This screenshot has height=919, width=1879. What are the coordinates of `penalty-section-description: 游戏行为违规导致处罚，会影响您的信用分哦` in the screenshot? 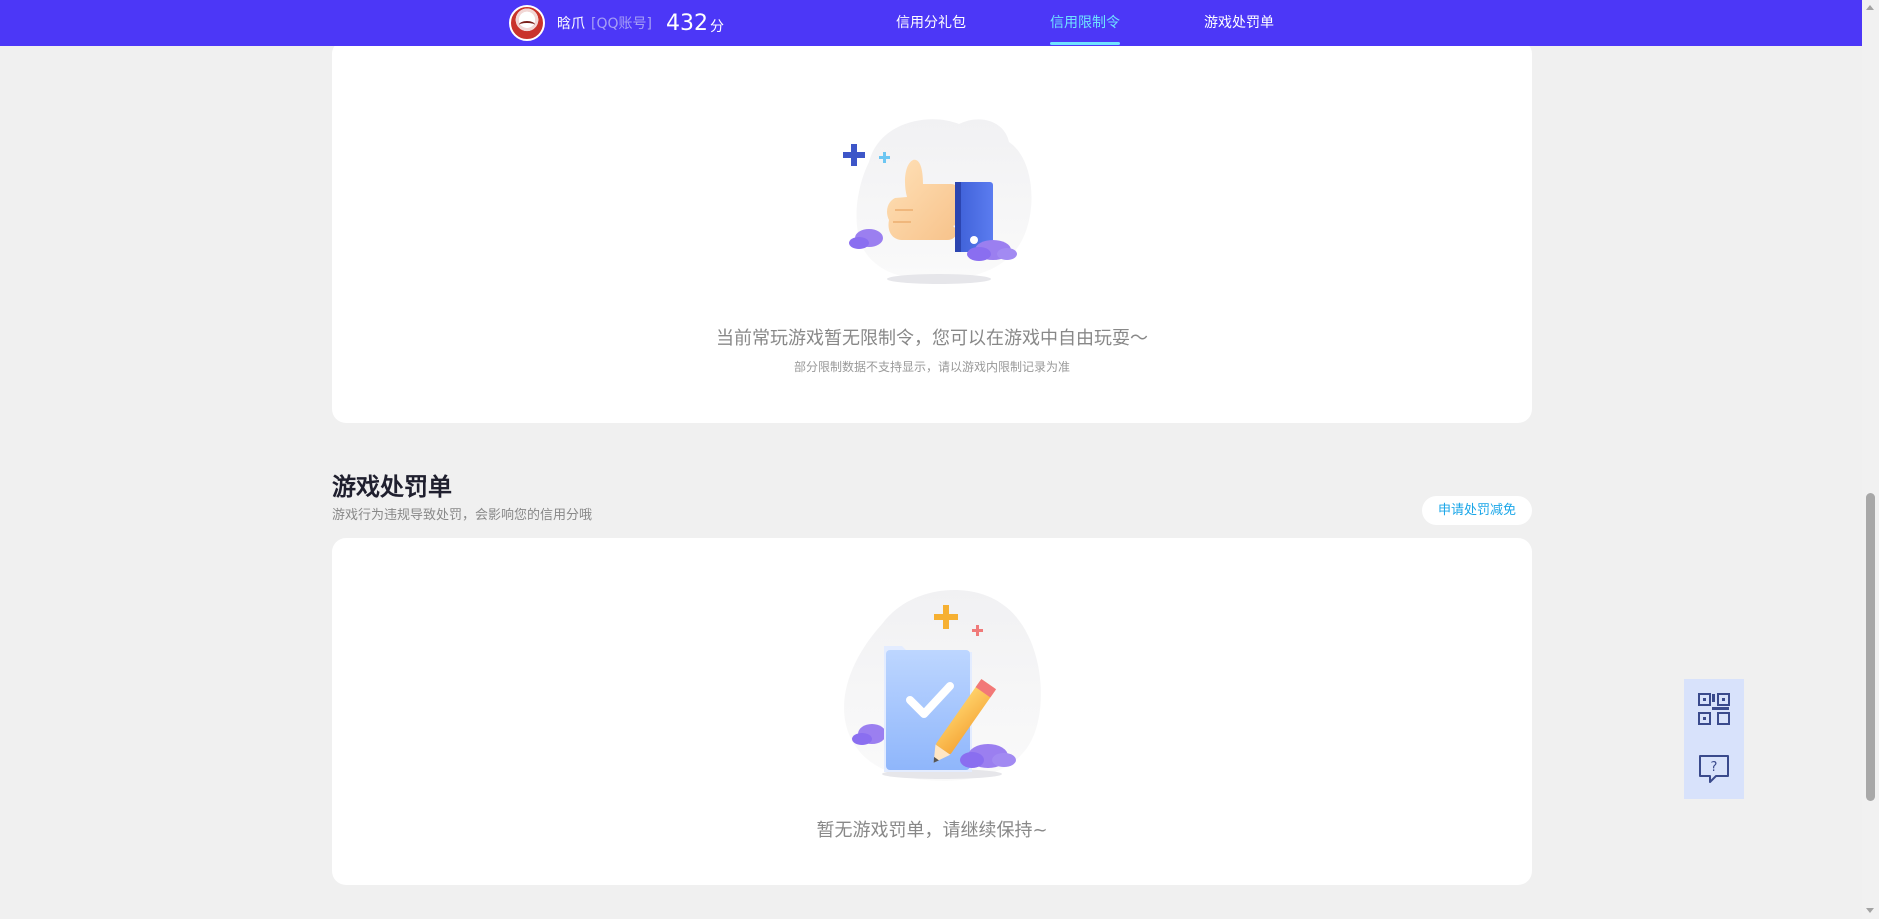 It's located at (462, 515).